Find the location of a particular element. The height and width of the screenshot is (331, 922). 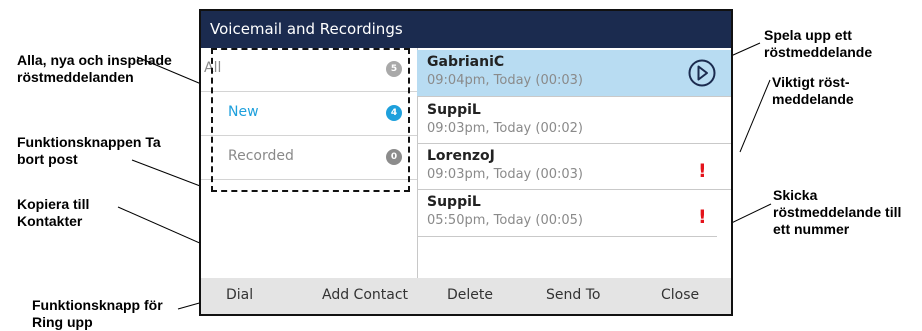

screen-title: Voicemail and Recordings is located at coordinates (466, 29).